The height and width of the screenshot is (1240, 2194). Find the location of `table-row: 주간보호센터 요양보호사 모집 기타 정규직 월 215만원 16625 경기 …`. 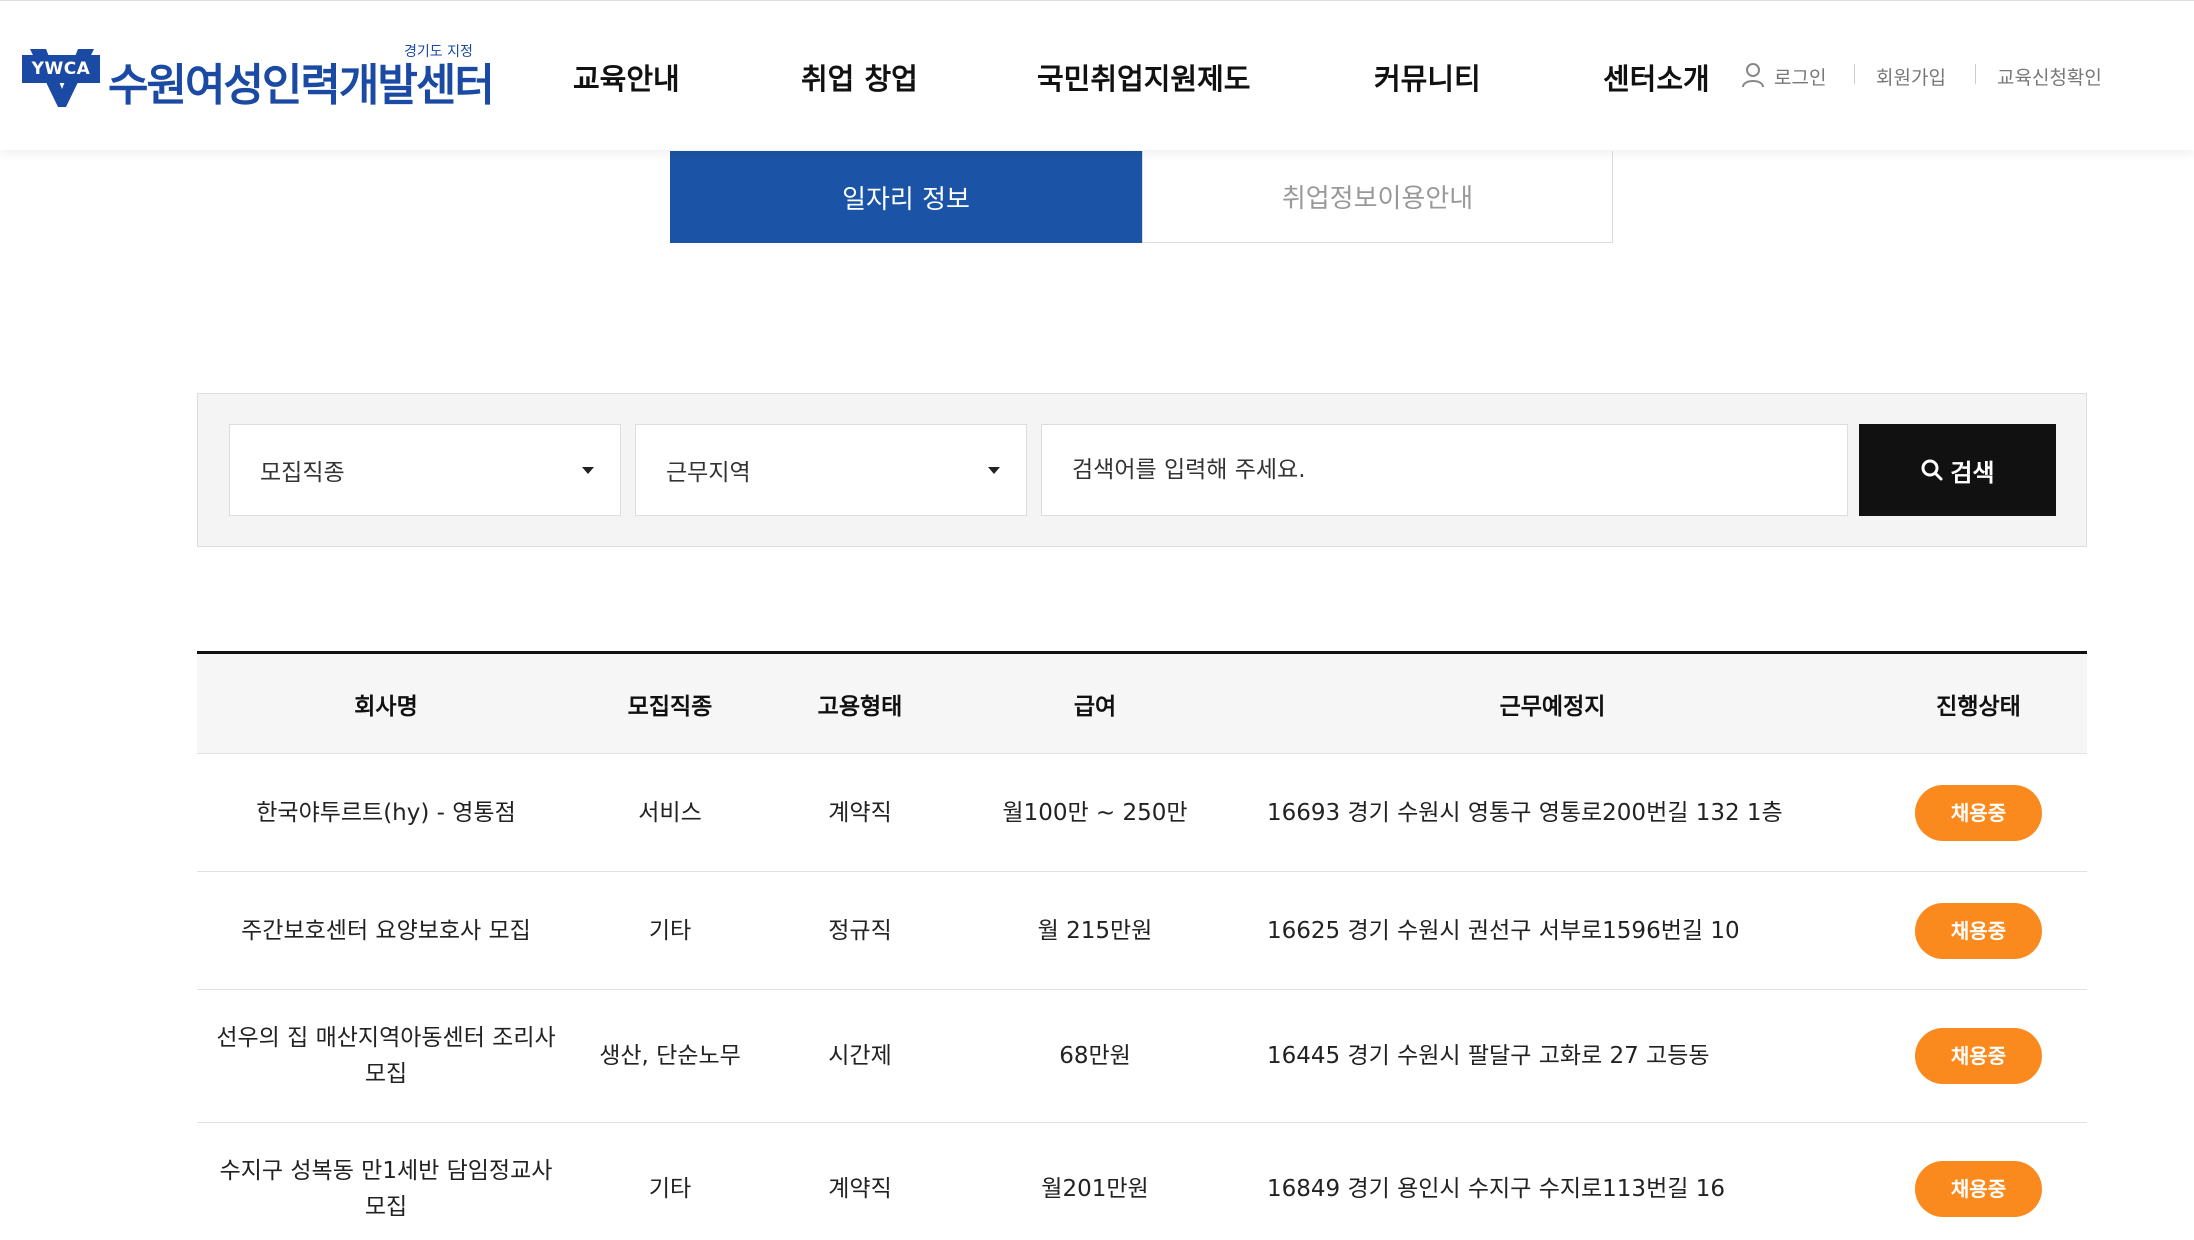

table-row: 주간보호센터 요양보호사 모집 기타 정규직 월 215만원 16625 경기 … is located at coordinates (1142, 931).